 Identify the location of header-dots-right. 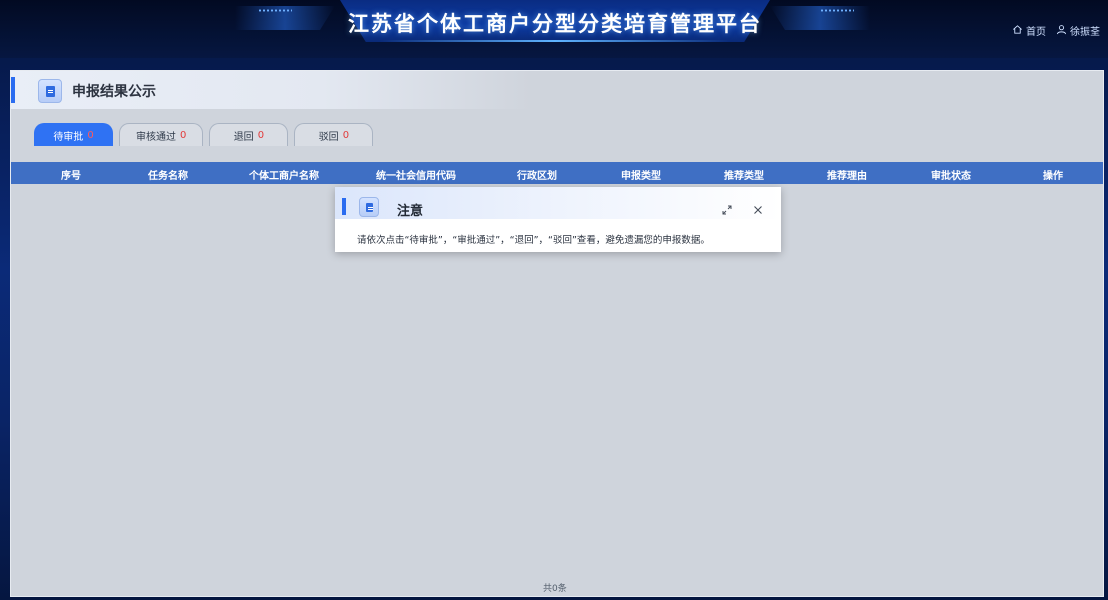
(837, 10).